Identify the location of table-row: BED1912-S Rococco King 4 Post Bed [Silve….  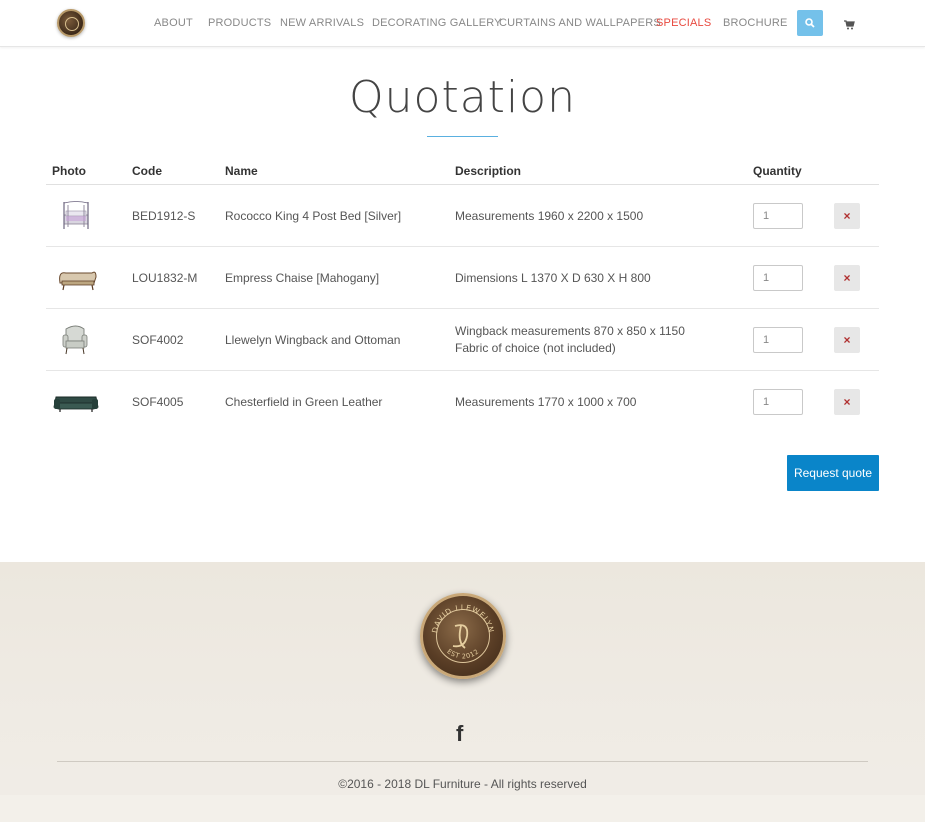
(462, 216).